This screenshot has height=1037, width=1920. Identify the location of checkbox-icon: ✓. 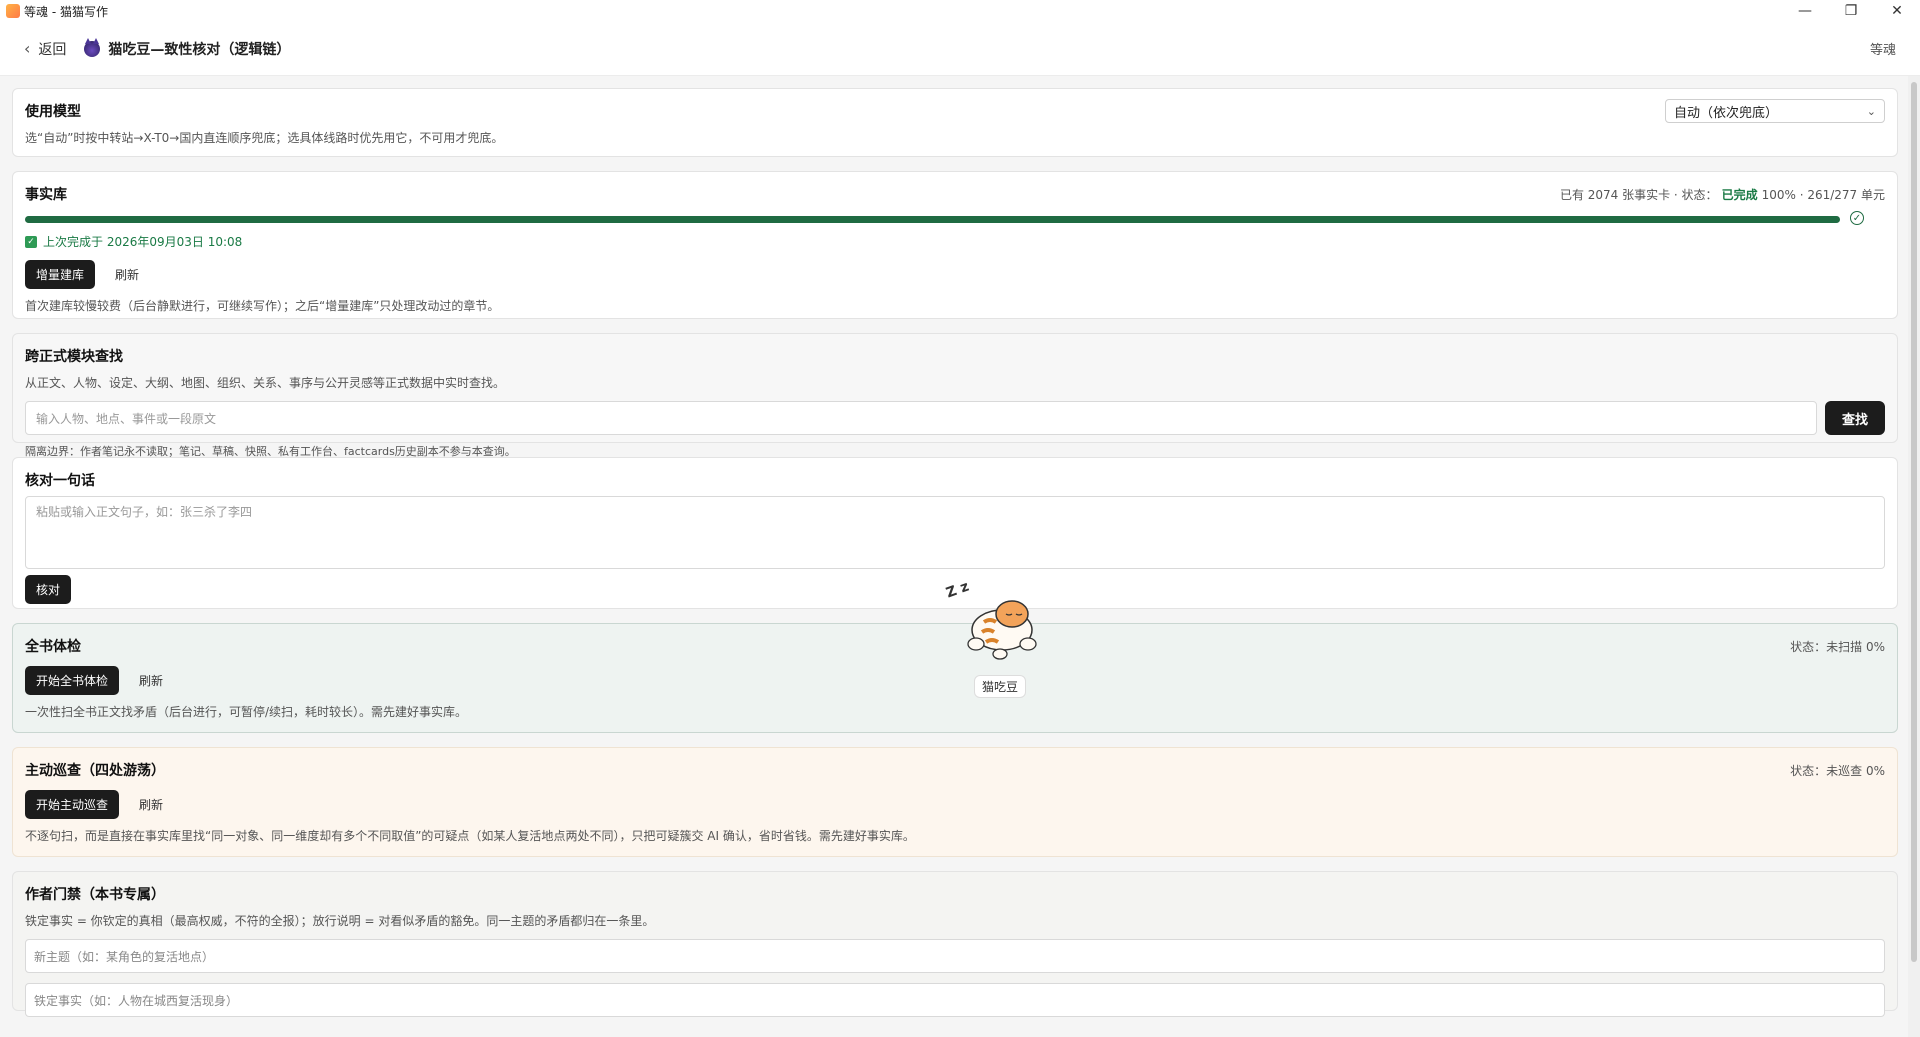
(31, 241).